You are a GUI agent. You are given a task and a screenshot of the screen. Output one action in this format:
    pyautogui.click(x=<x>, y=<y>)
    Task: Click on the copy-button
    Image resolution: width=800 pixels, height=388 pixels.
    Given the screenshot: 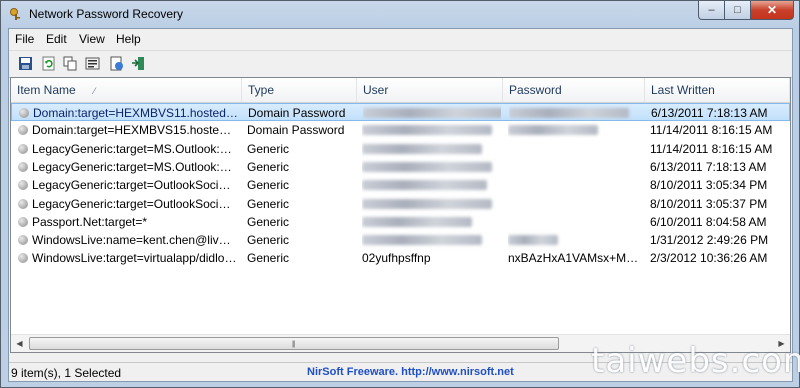 What is the action you would take?
    pyautogui.click(x=70, y=63)
    